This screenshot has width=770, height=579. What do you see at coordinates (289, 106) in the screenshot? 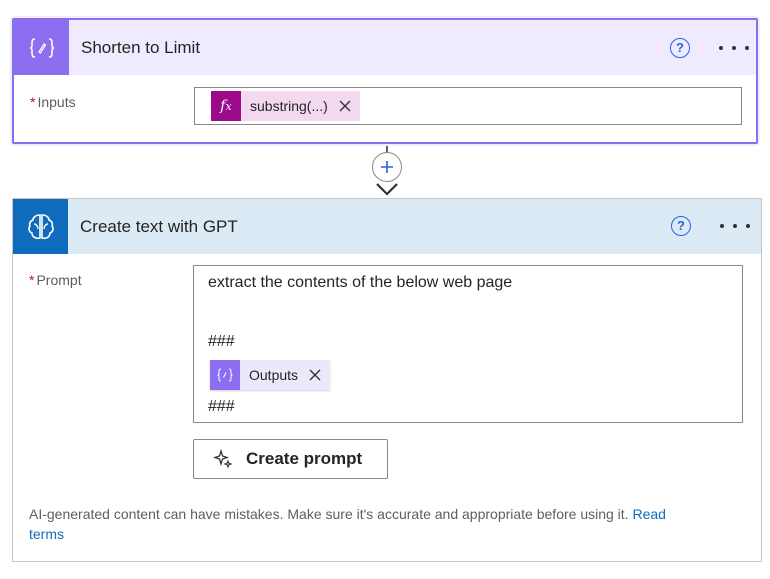
I see `token-label: substring(...)` at bounding box center [289, 106].